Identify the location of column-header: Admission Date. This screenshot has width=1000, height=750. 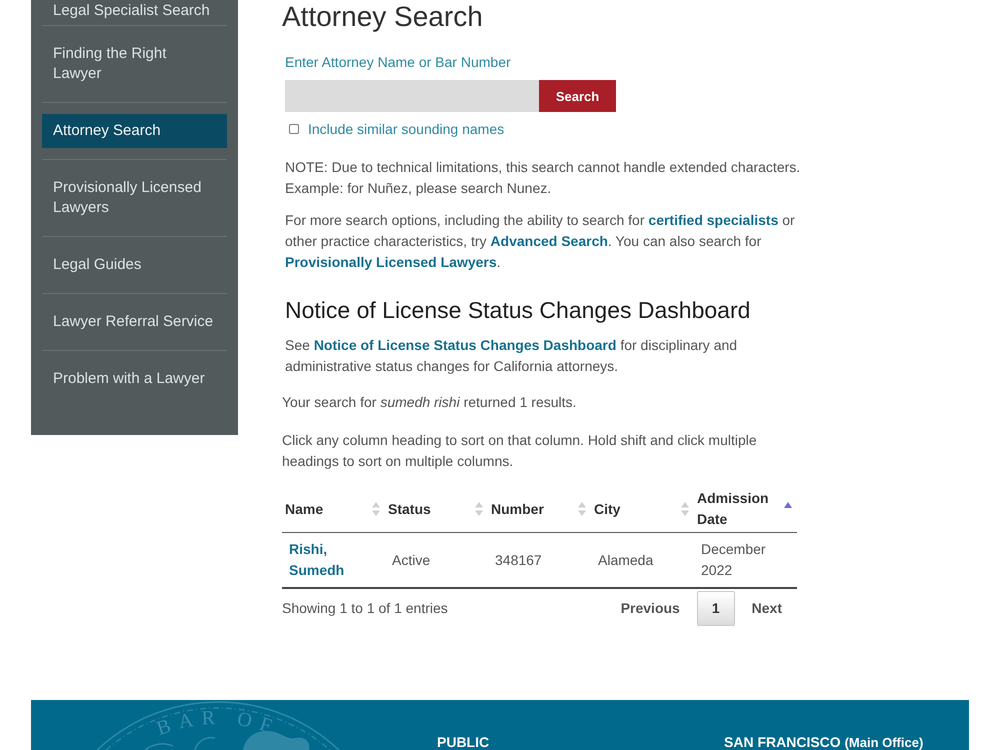
(740, 509).